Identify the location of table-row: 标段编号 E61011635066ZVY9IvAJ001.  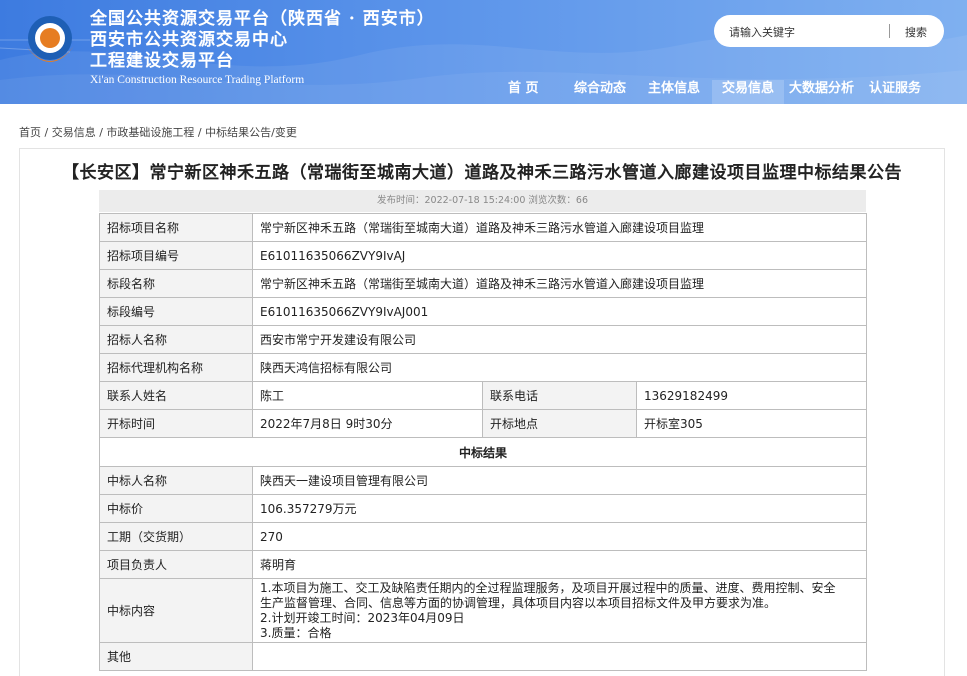
(483, 311).